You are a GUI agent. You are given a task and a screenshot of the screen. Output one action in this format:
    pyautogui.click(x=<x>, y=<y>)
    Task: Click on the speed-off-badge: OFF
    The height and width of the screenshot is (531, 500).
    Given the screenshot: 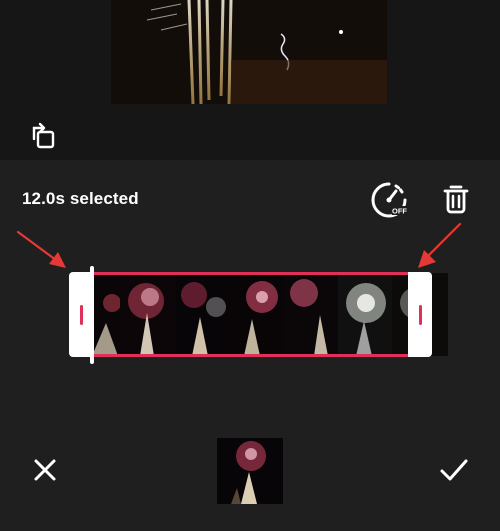 What is the action you would take?
    pyautogui.click(x=399, y=211)
    